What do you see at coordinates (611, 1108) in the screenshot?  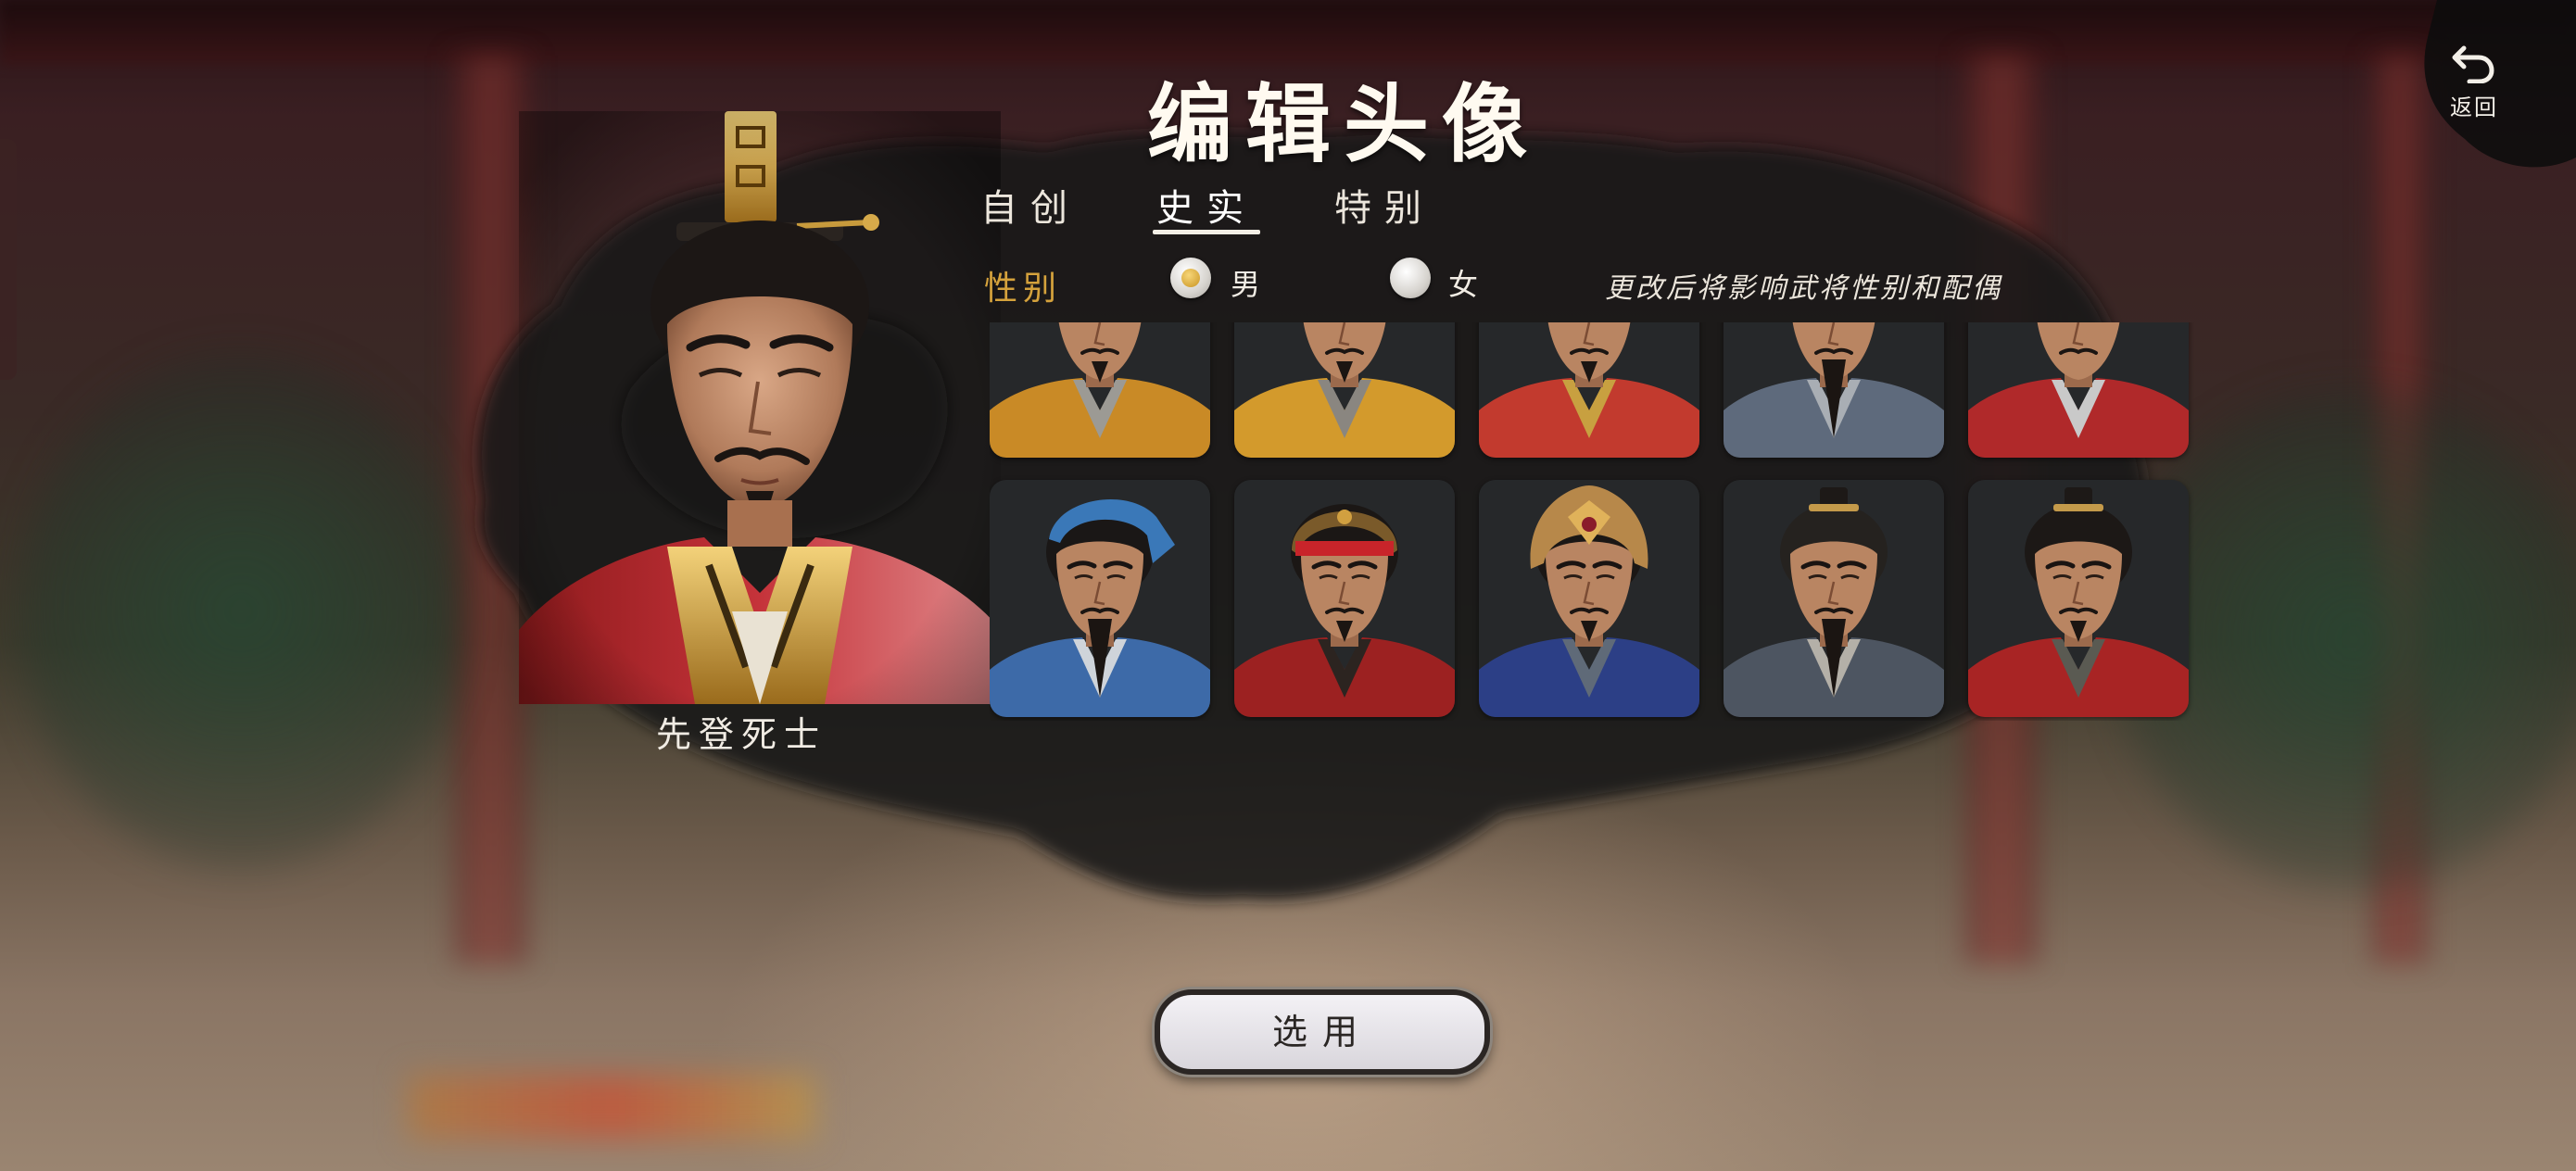 I see `background-rug` at bounding box center [611, 1108].